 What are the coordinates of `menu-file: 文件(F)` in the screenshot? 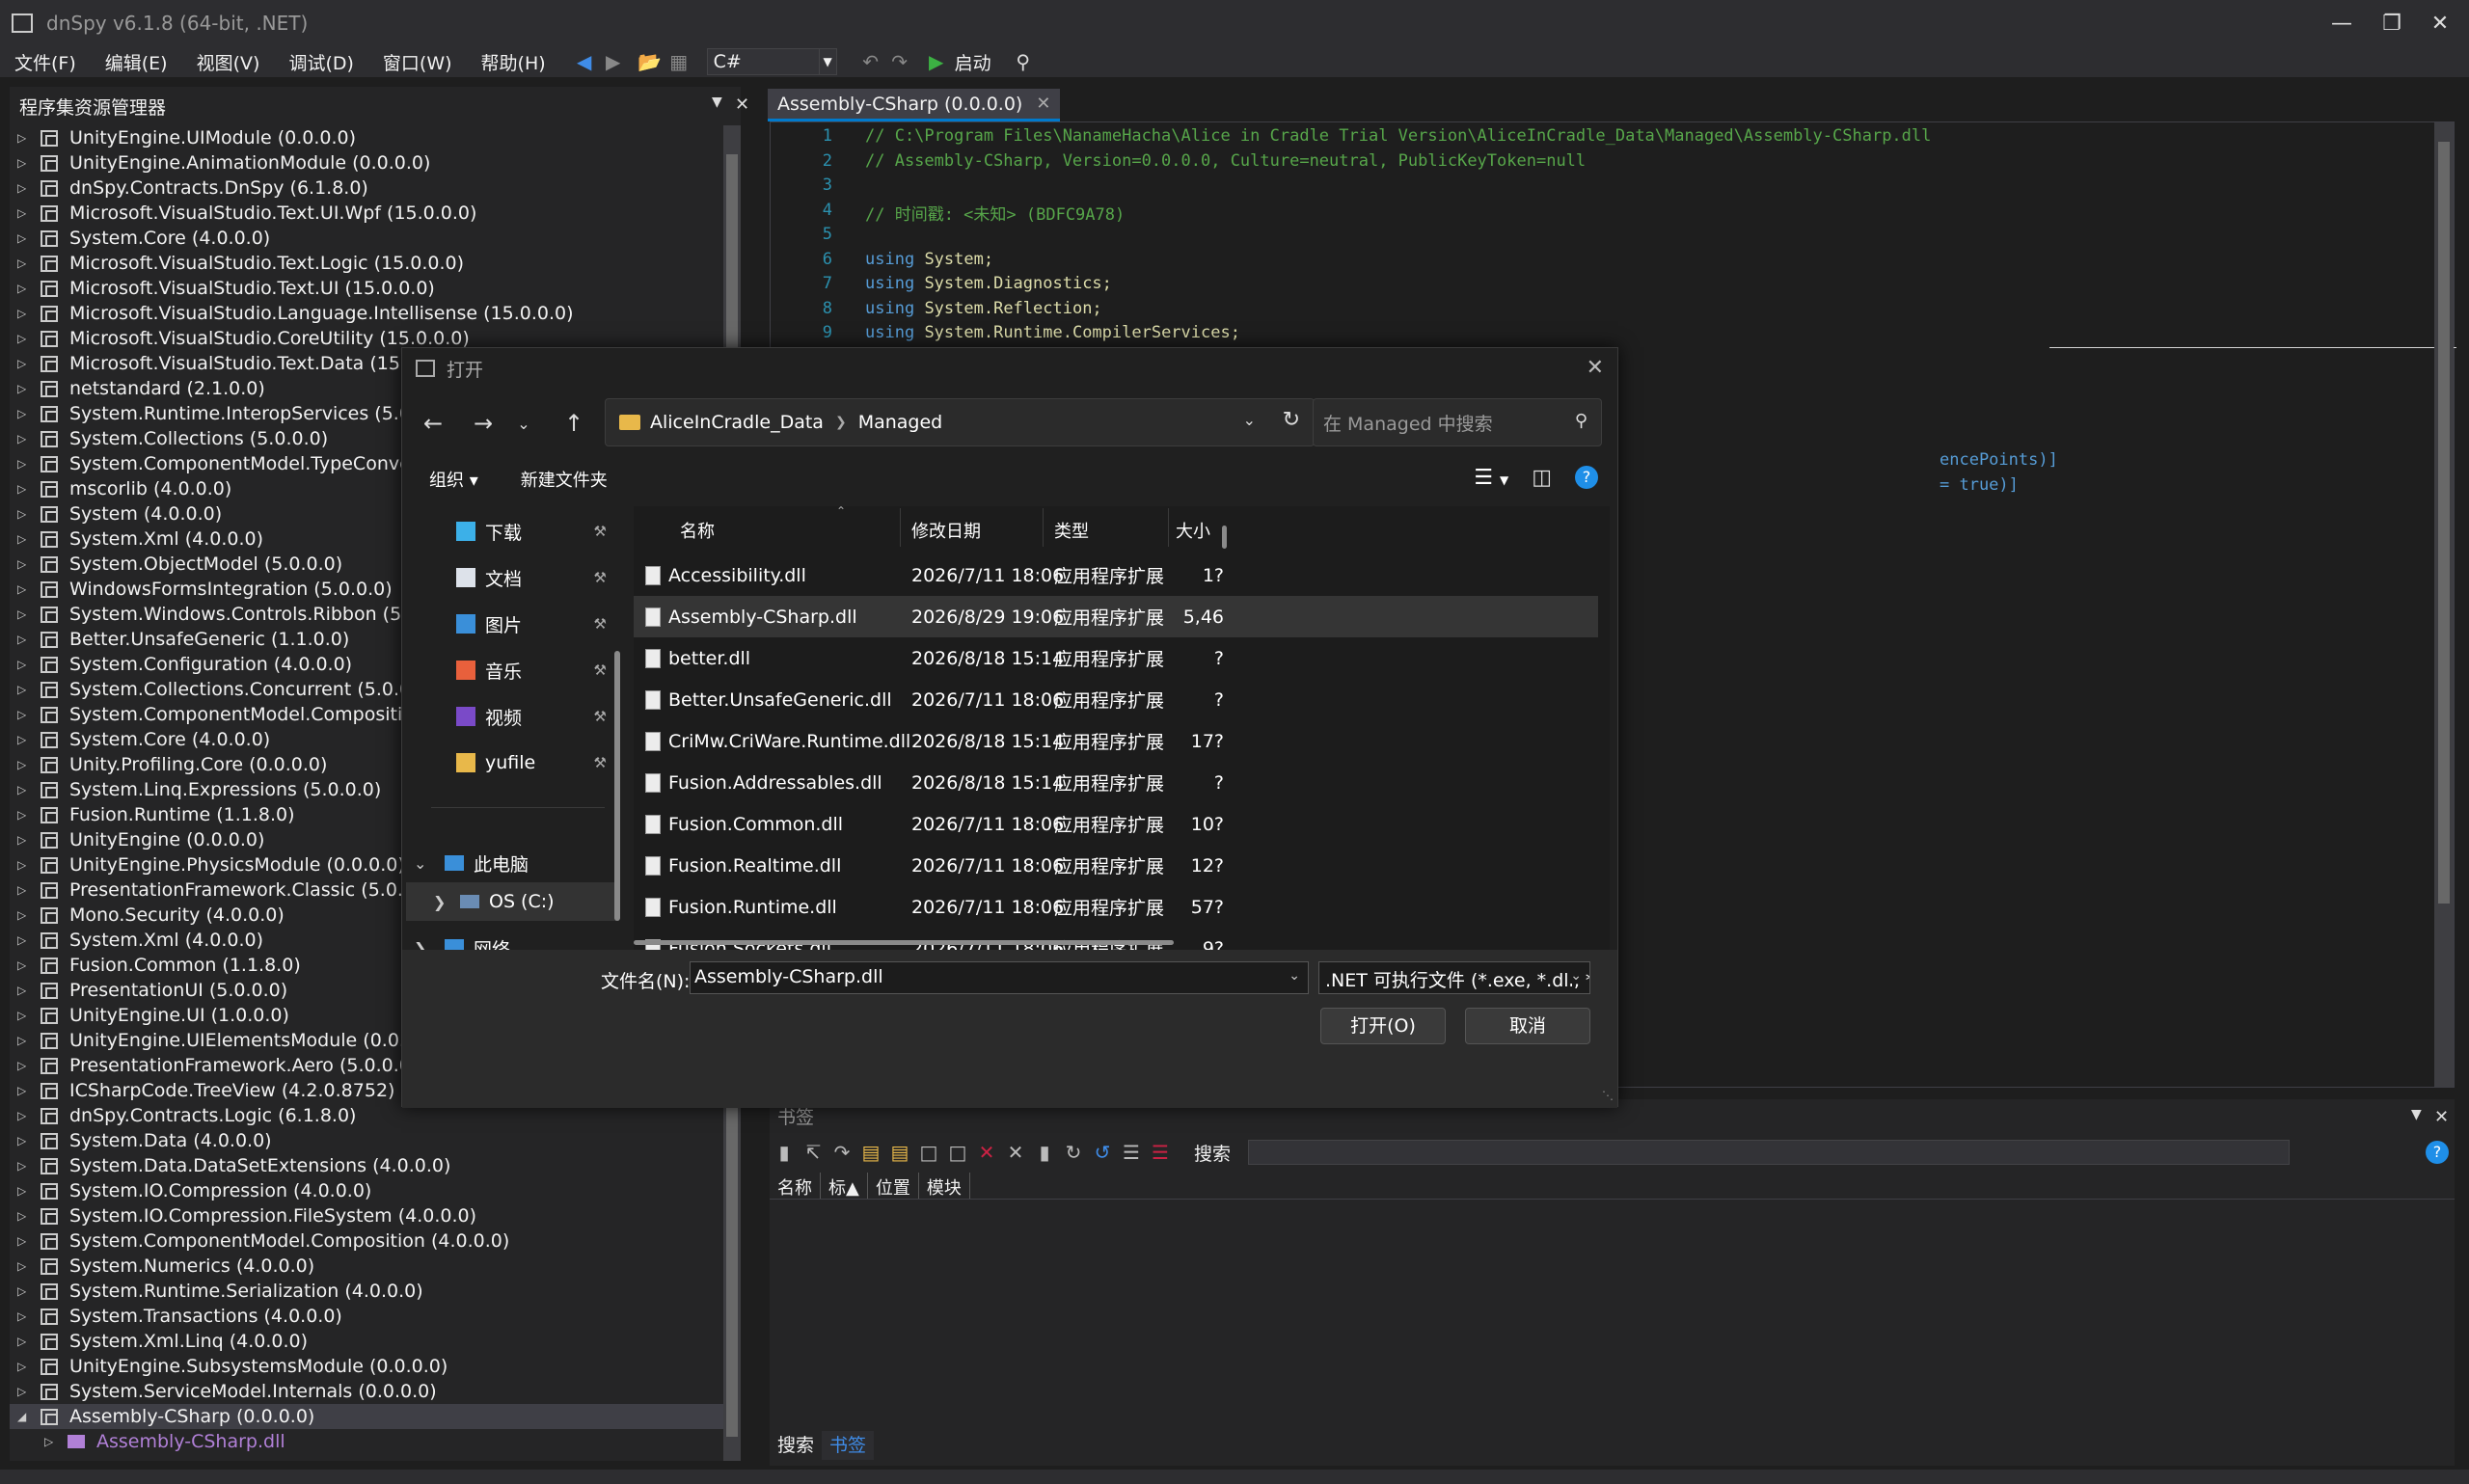 It's located at (46, 62).